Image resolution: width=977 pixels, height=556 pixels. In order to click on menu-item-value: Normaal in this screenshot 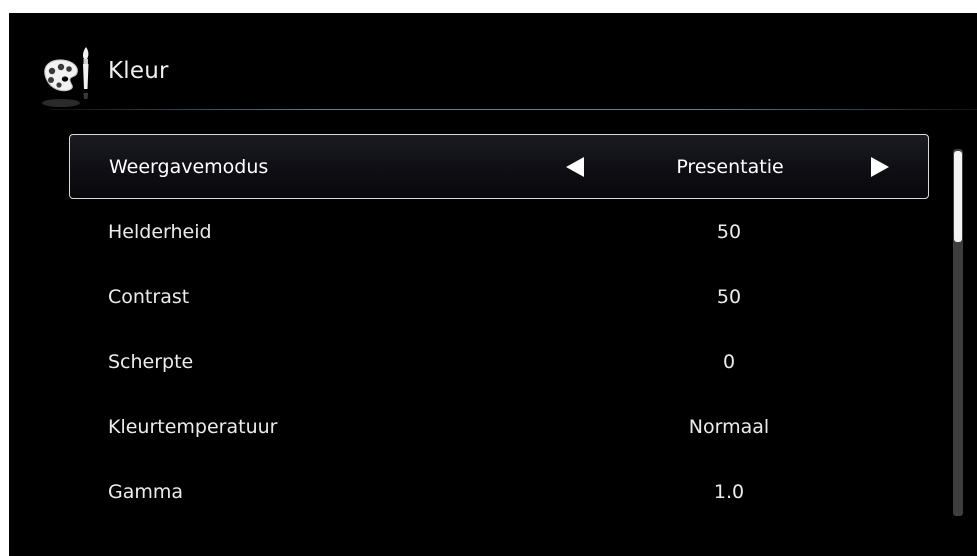, I will do `click(729, 426)`.